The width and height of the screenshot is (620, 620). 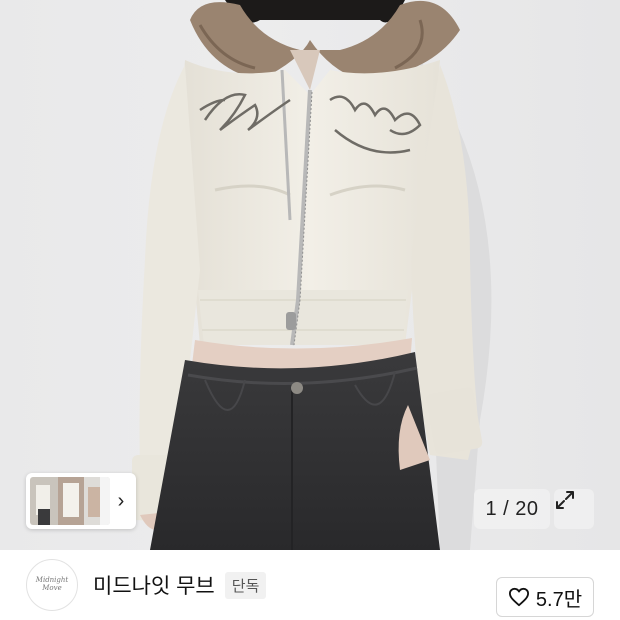 What do you see at coordinates (565, 500) in the screenshot?
I see `expand-icon` at bounding box center [565, 500].